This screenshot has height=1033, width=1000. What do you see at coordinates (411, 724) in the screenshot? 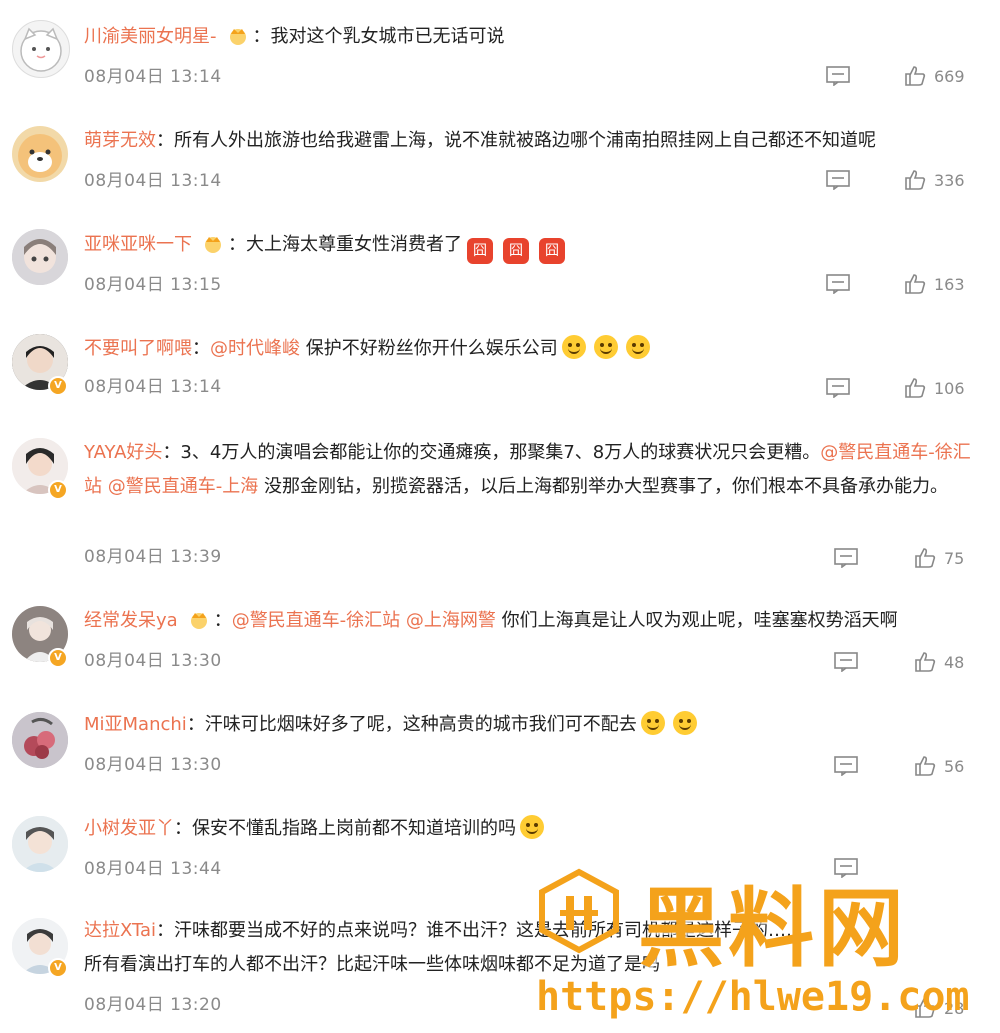
I see `comment-text: ：汗味可比烟味好多了呢，这种高贵的城市我们可不配去` at bounding box center [411, 724].